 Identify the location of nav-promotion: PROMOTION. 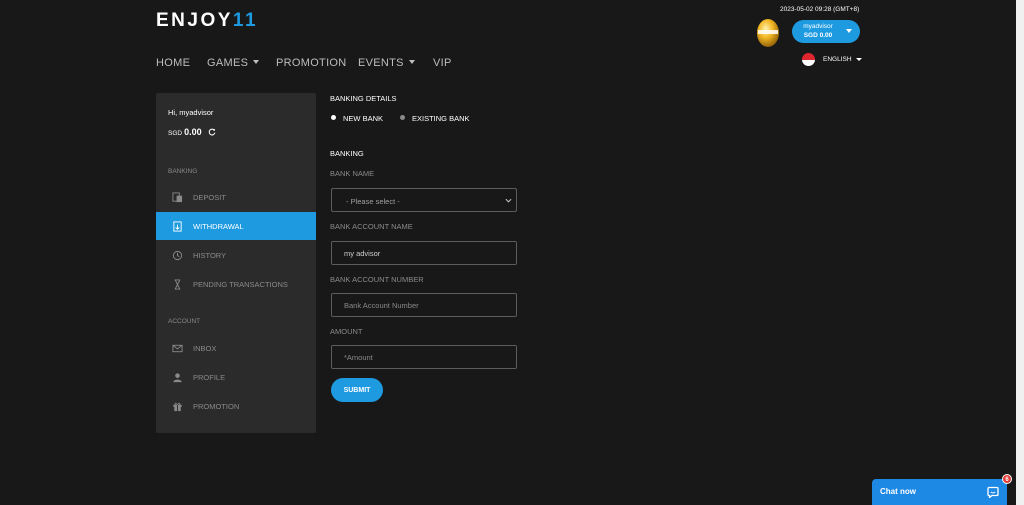
(311, 63).